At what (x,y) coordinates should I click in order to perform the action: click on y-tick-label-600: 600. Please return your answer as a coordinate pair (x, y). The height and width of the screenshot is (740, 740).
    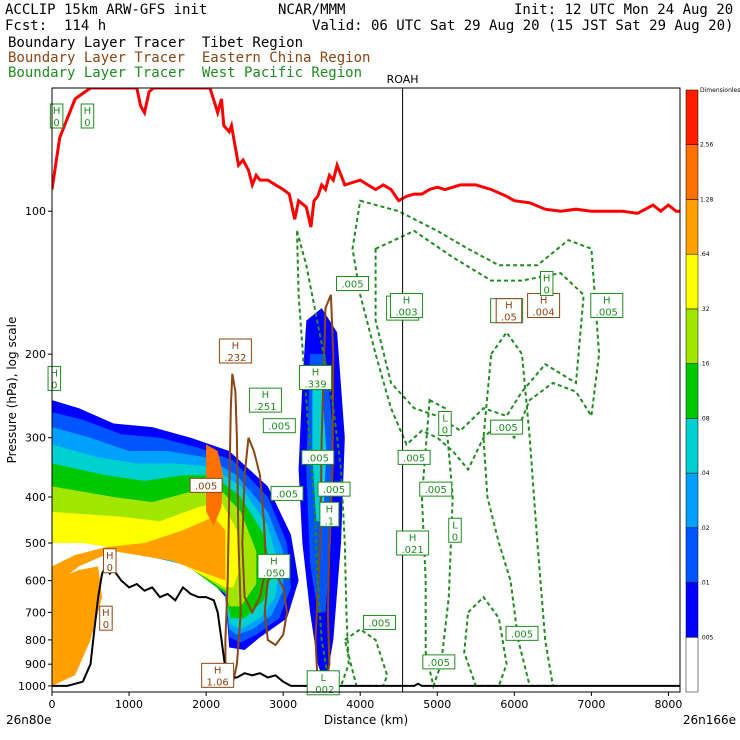
    Looking at the image, I should click on (35, 581).